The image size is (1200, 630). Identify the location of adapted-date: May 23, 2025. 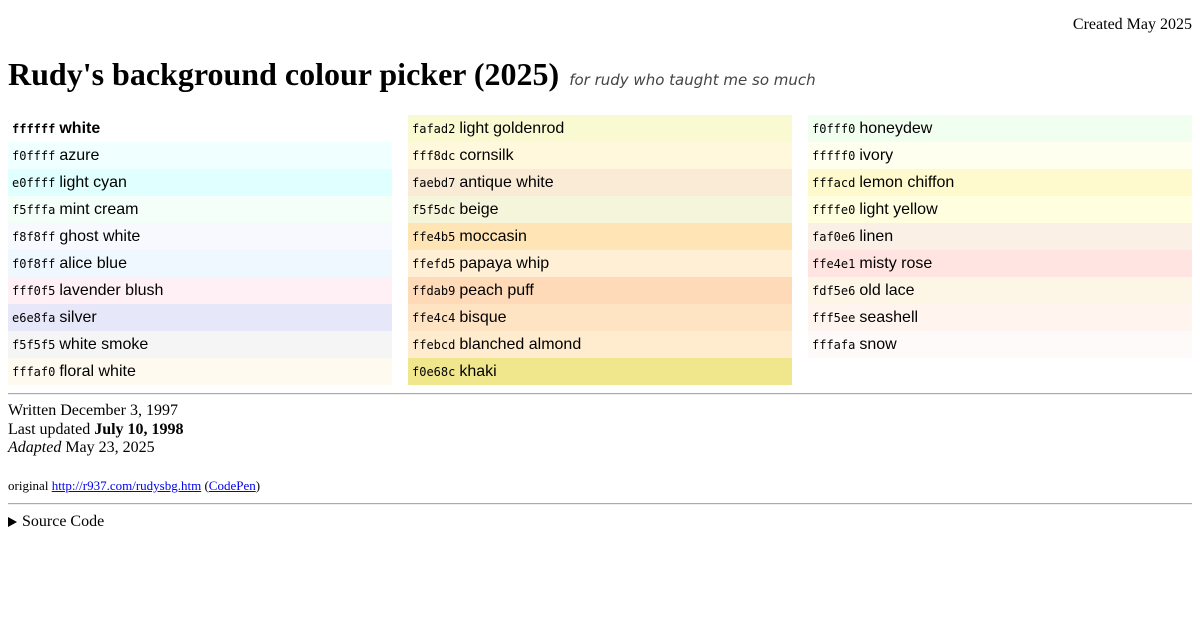
(110, 447).